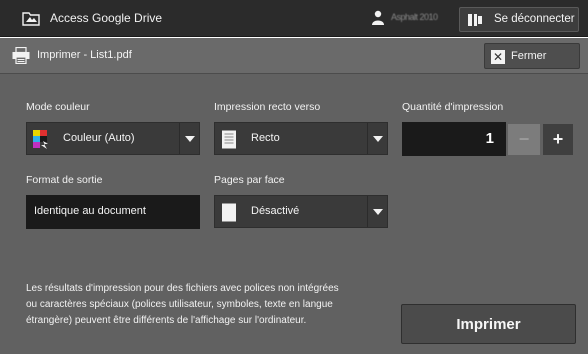 The image size is (588, 354). Describe the element at coordinates (301, 138) in the screenshot. I see `duplex-dropdown: Recto` at that location.